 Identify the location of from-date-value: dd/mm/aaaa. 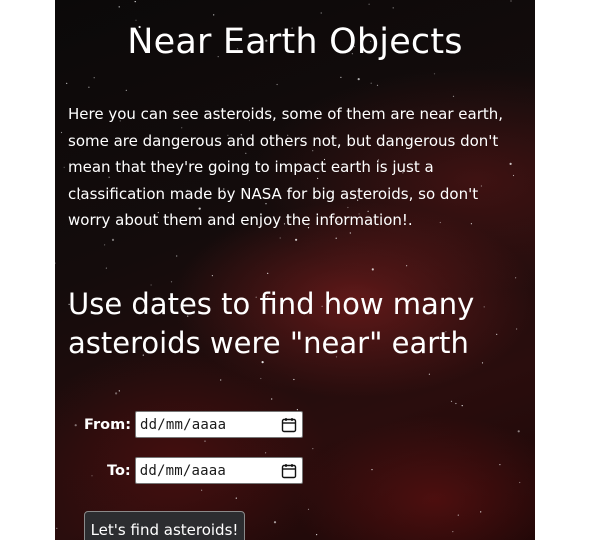
(183, 424).